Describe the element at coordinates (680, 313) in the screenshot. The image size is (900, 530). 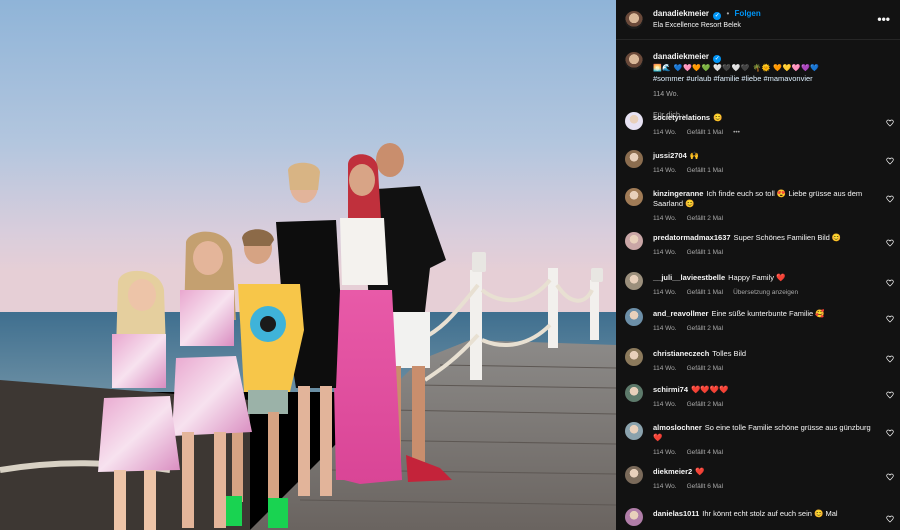
I see `commenter-username: and_reavollmer` at that location.